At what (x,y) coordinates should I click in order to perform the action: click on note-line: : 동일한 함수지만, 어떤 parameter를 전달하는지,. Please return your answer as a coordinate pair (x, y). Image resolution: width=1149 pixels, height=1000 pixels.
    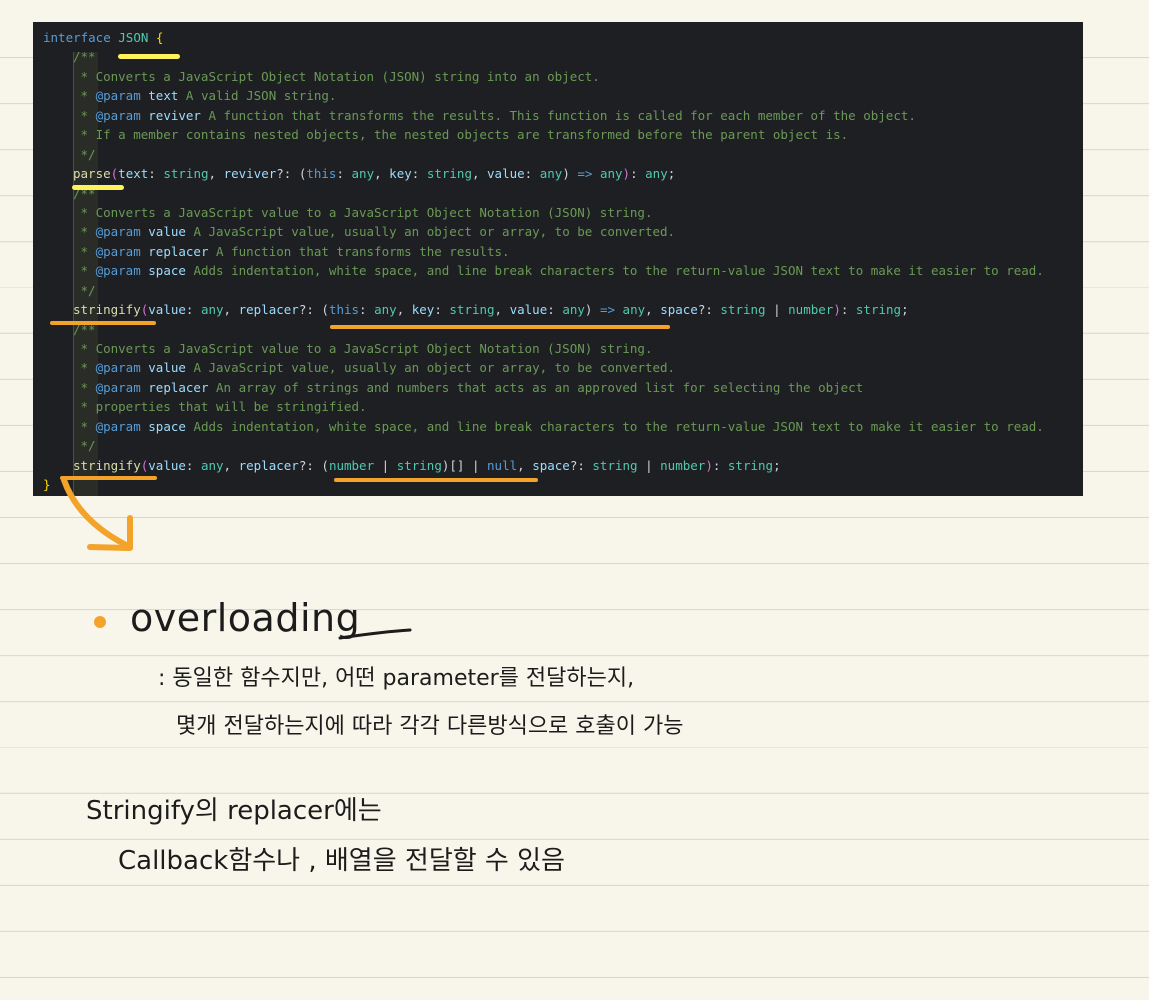
    Looking at the image, I should click on (396, 678).